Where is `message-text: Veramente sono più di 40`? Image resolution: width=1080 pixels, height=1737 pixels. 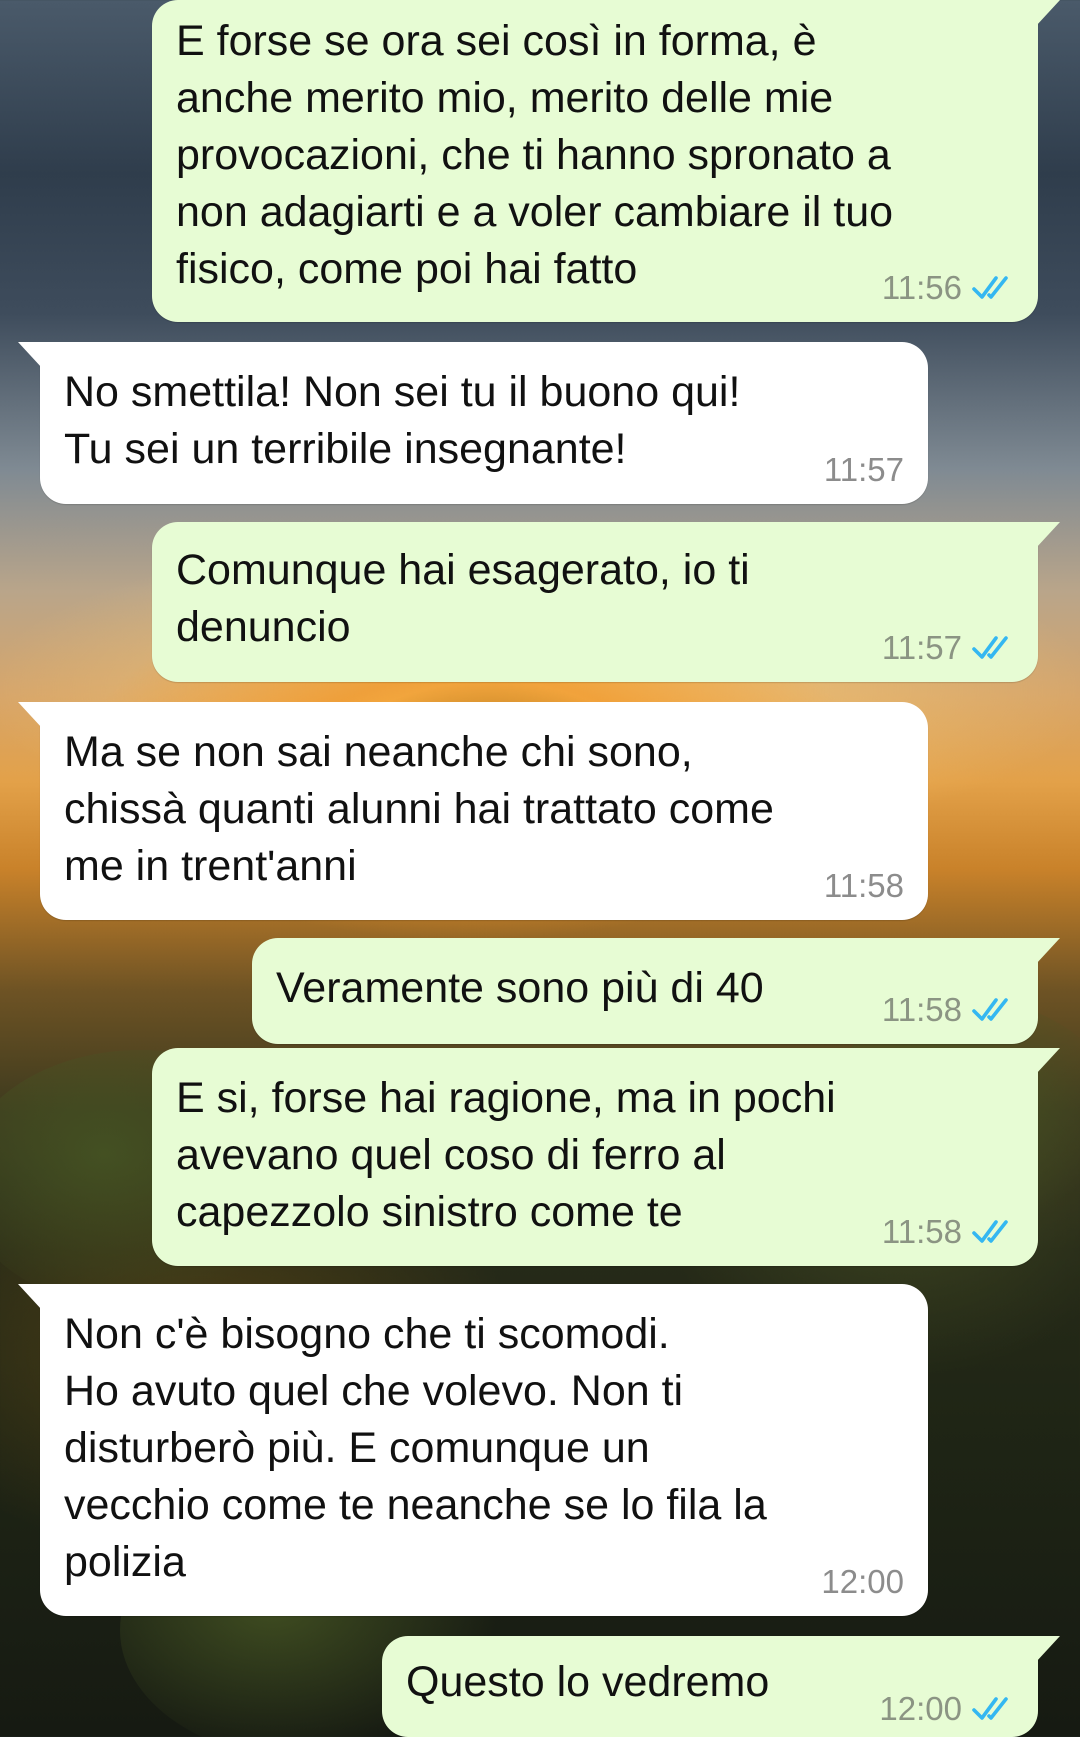
message-text: Veramente sono più di 40 is located at coordinates (520, 988).